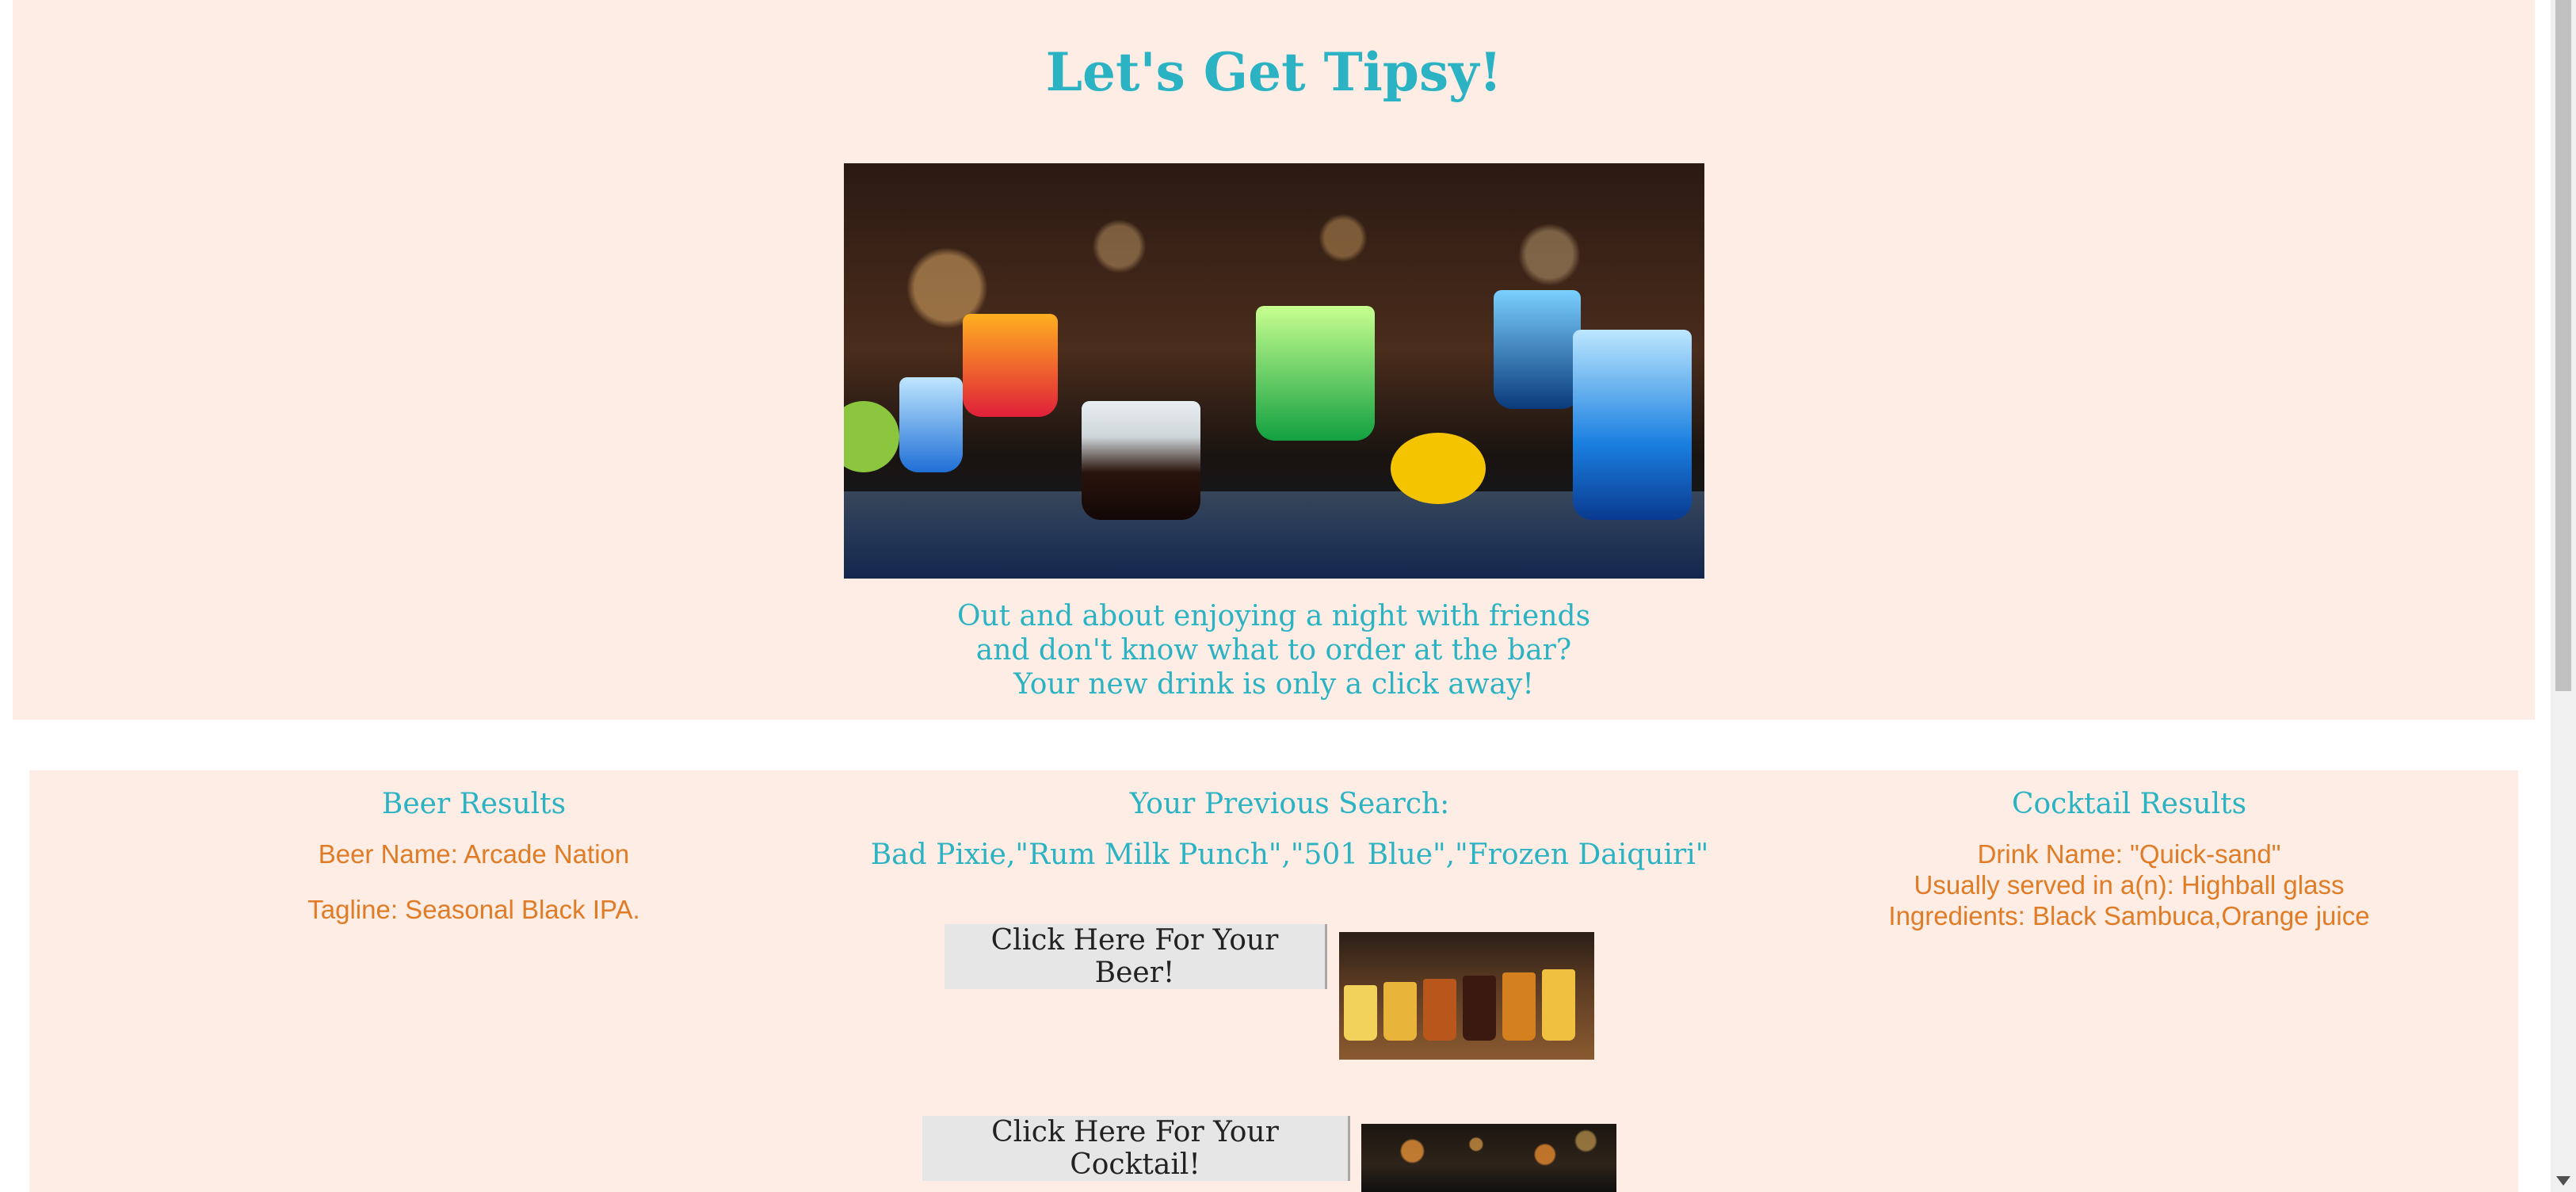 The width and height of the screenshot is (2576, 1192). What do you see at coordinates (1136, 1148) in the screenshot?
I see `cocktail-button: Click Here For Your Cocktail!` at bounding box center [1136, 1148].